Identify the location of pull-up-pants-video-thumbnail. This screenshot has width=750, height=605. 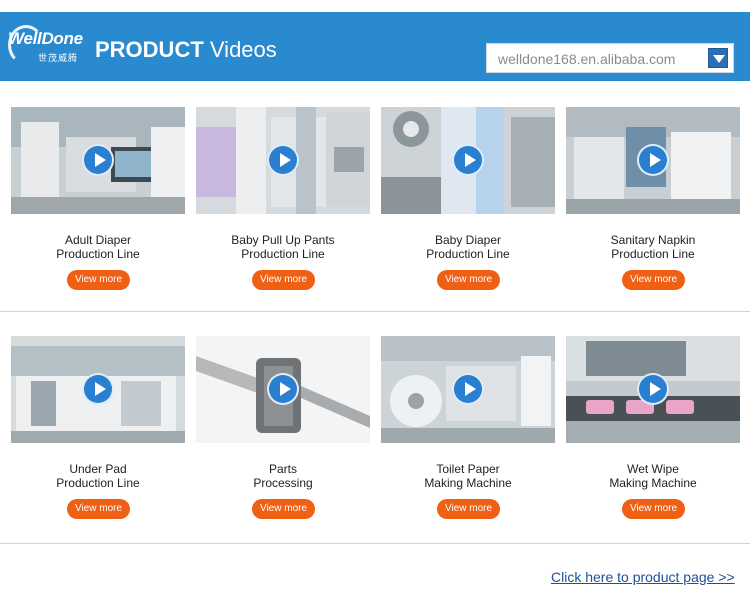
(283, 160).